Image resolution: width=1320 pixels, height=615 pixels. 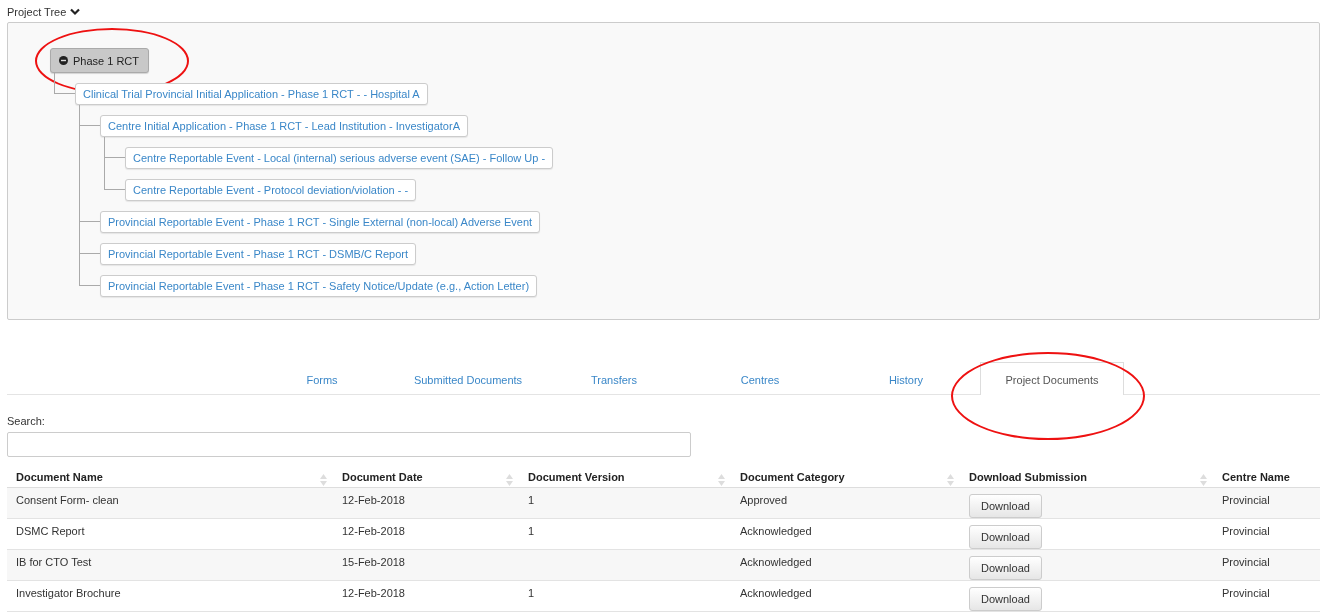 I want to click on minus-circle-icon, so click(x=63, y=60).